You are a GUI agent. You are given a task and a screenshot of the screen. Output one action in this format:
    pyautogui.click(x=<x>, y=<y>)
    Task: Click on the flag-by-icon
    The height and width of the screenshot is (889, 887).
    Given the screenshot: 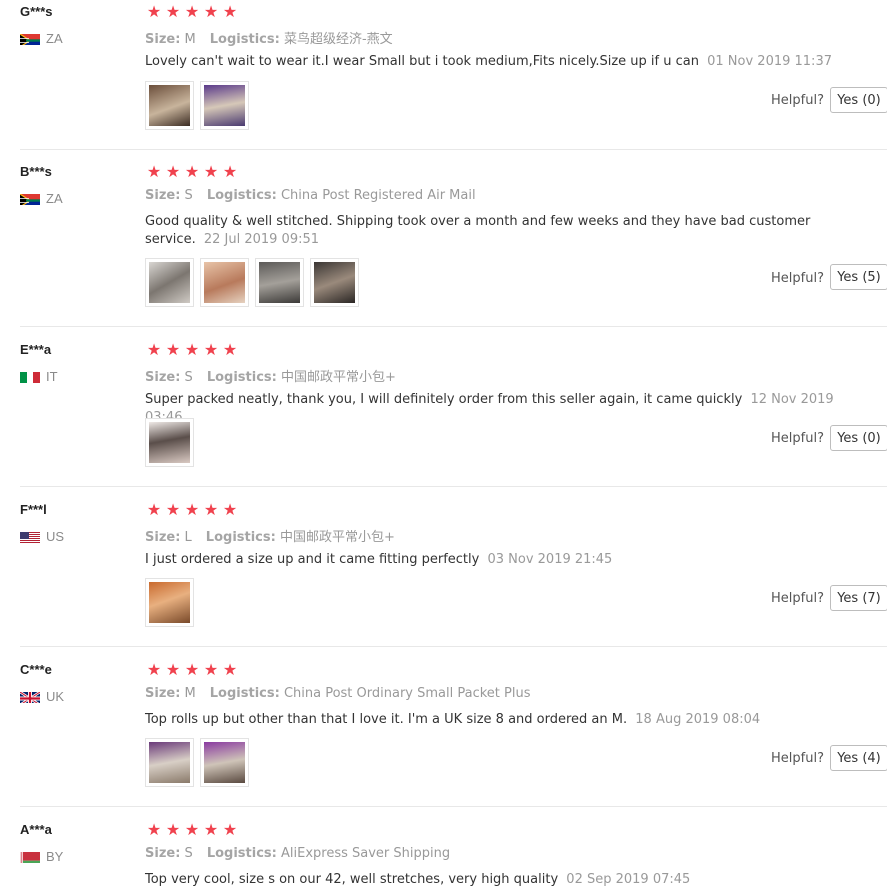 What is the action you would take?
    pyautogui.click(x=30, y=856)
    